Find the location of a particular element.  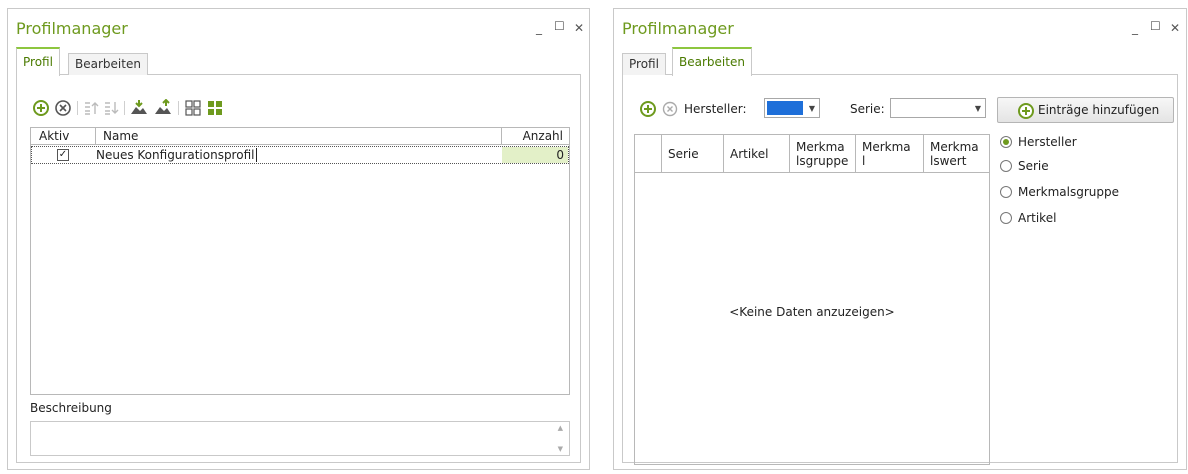

radio-merkmalsgruppe: Merkmalsgruppe is located at coordinates (1080, 193).